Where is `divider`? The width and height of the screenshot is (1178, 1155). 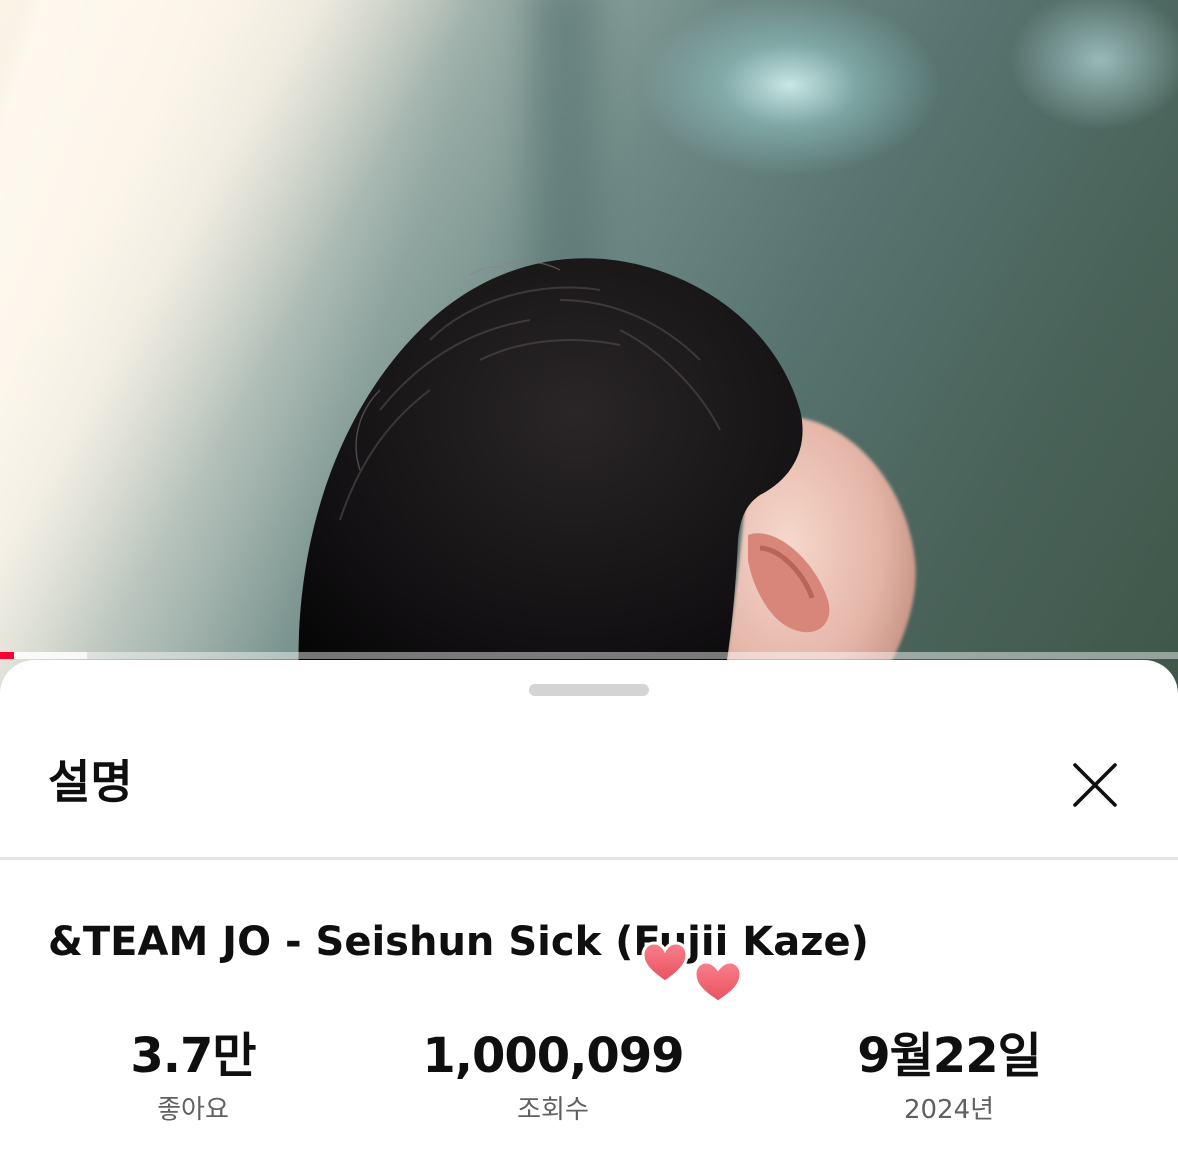
divider is located at coordinates (589, 858).